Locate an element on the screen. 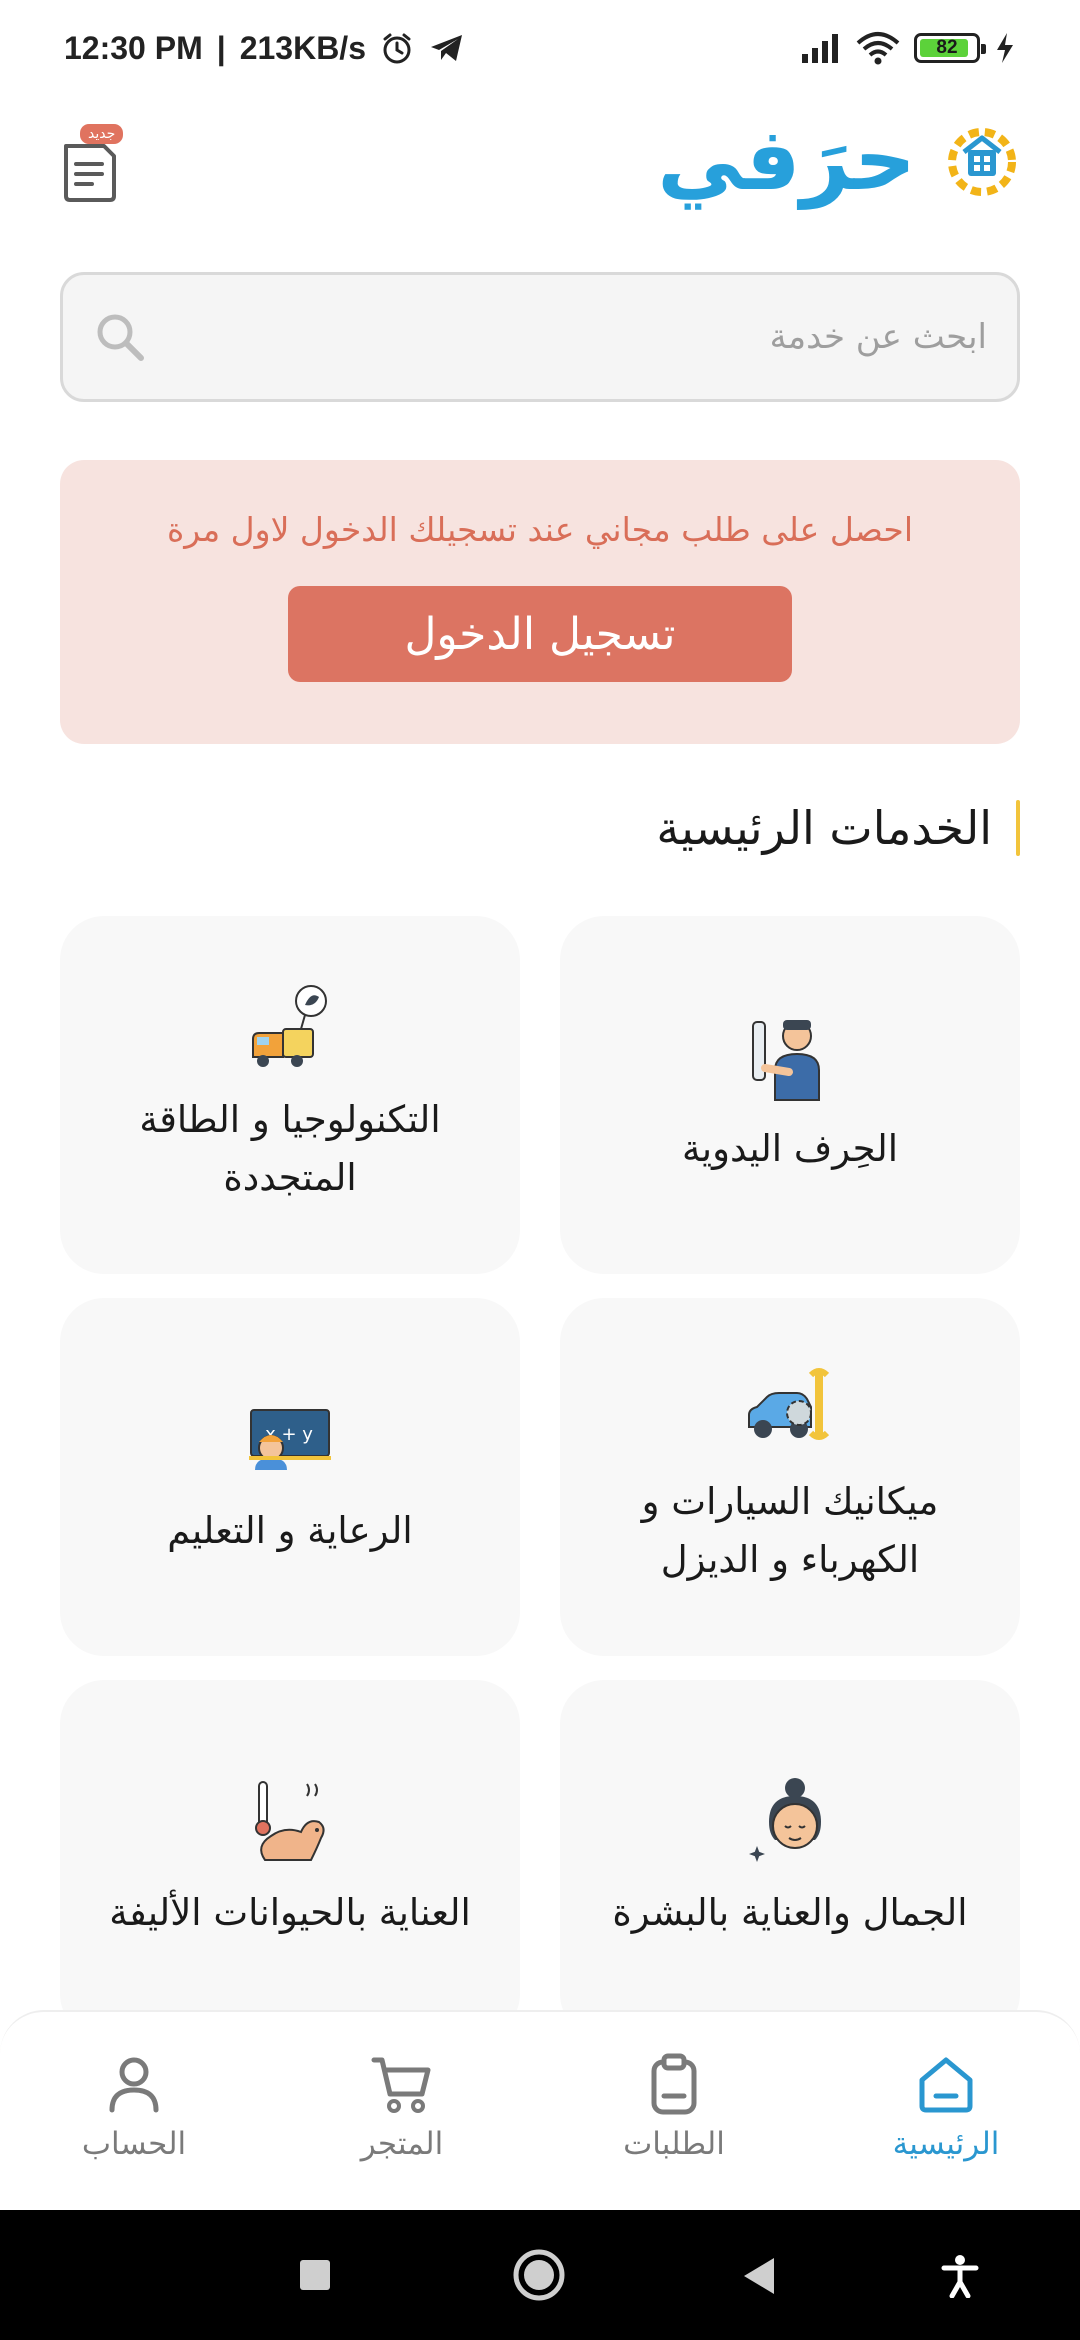 This screenshot has height=2340, width=1080. accessibility-icon is located at coordinates (960, 2276).